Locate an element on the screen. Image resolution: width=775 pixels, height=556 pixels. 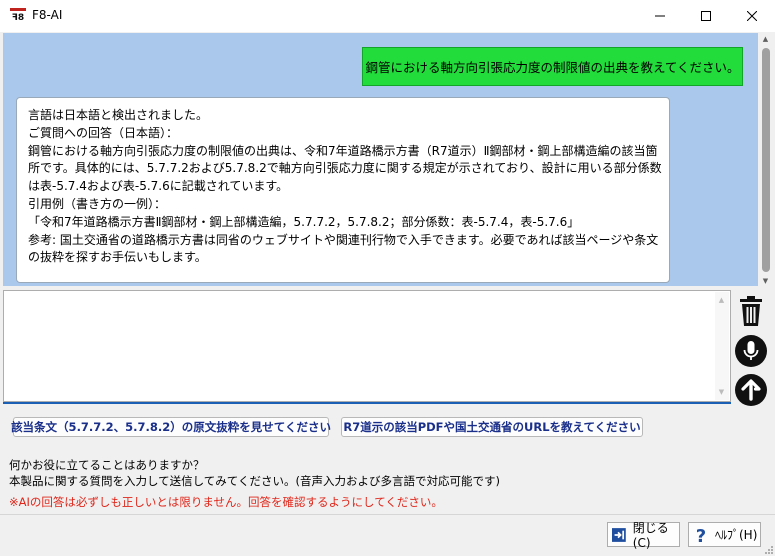
chat-scrollbar: ▲ ▼ is located at coordinates (765, 160).